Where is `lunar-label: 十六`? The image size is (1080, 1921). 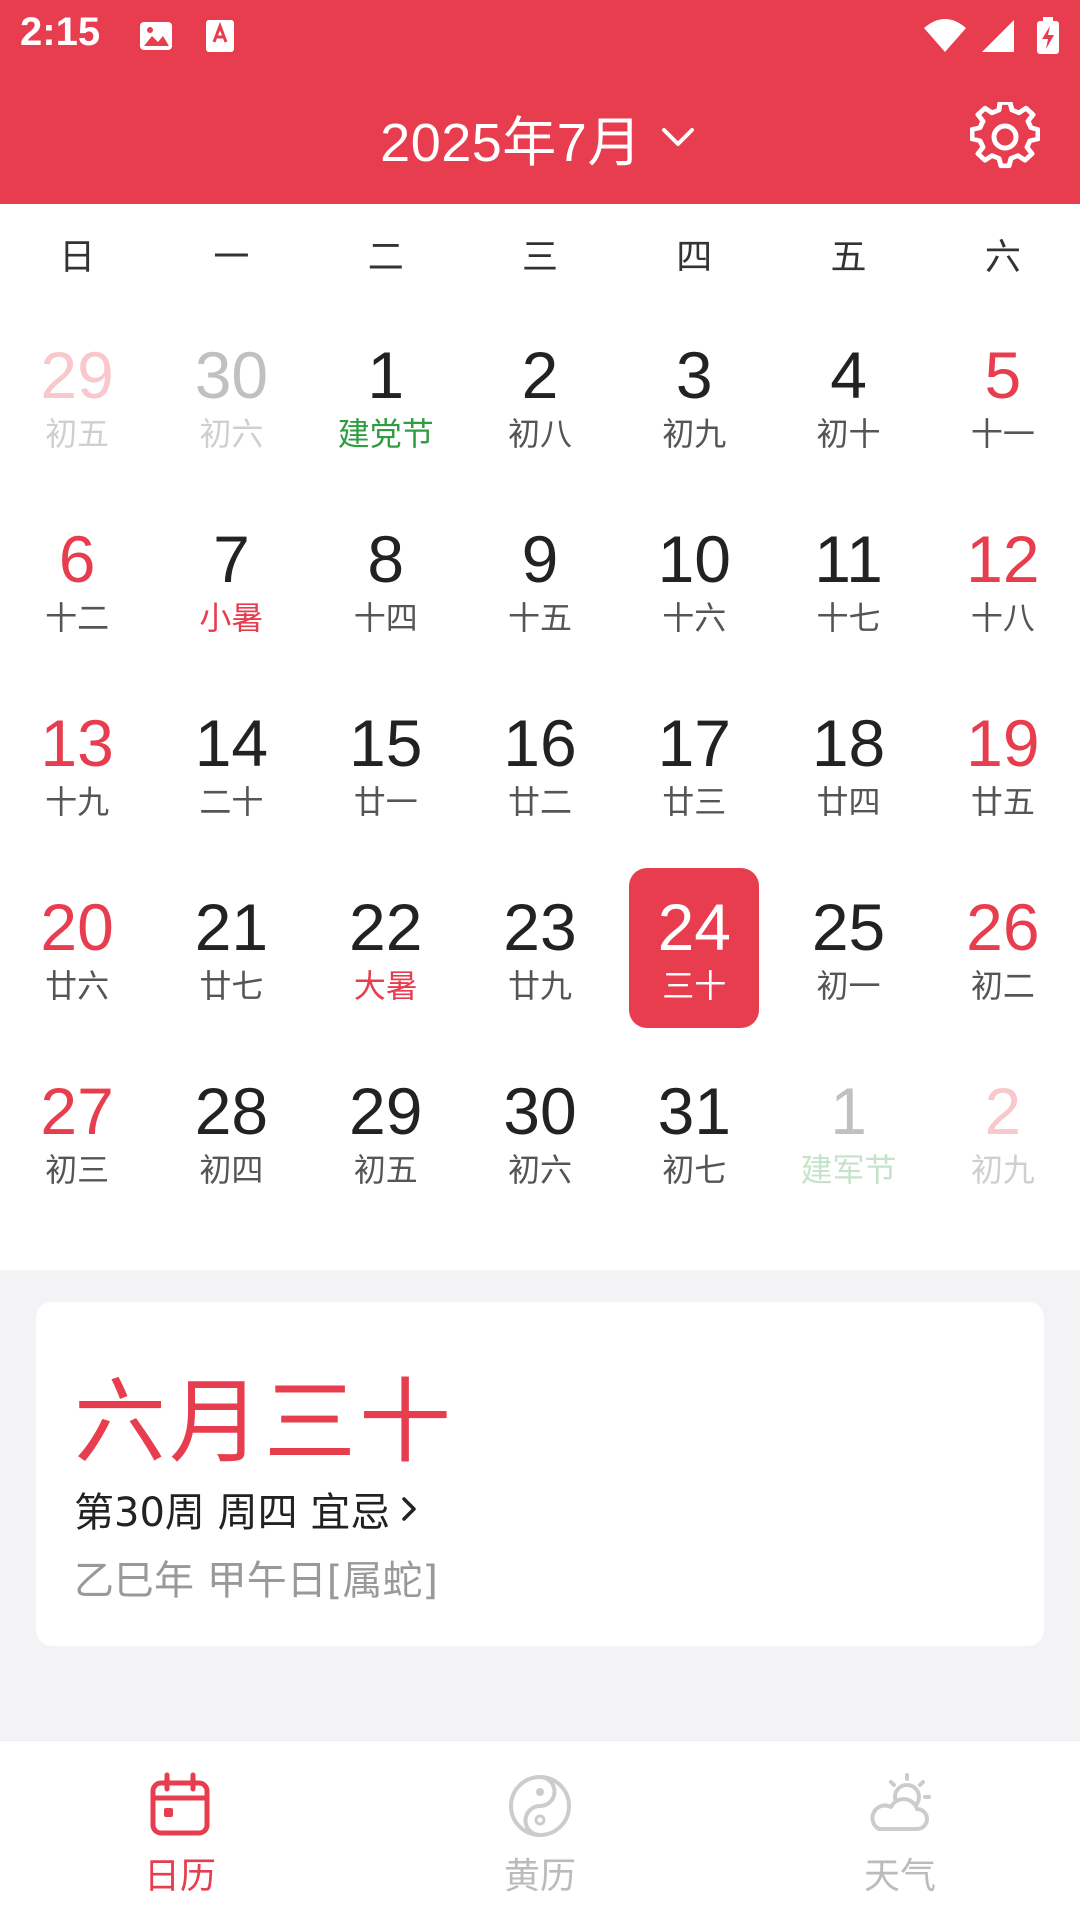 lunar-label: 十六 is located at coordinates (694, 618).